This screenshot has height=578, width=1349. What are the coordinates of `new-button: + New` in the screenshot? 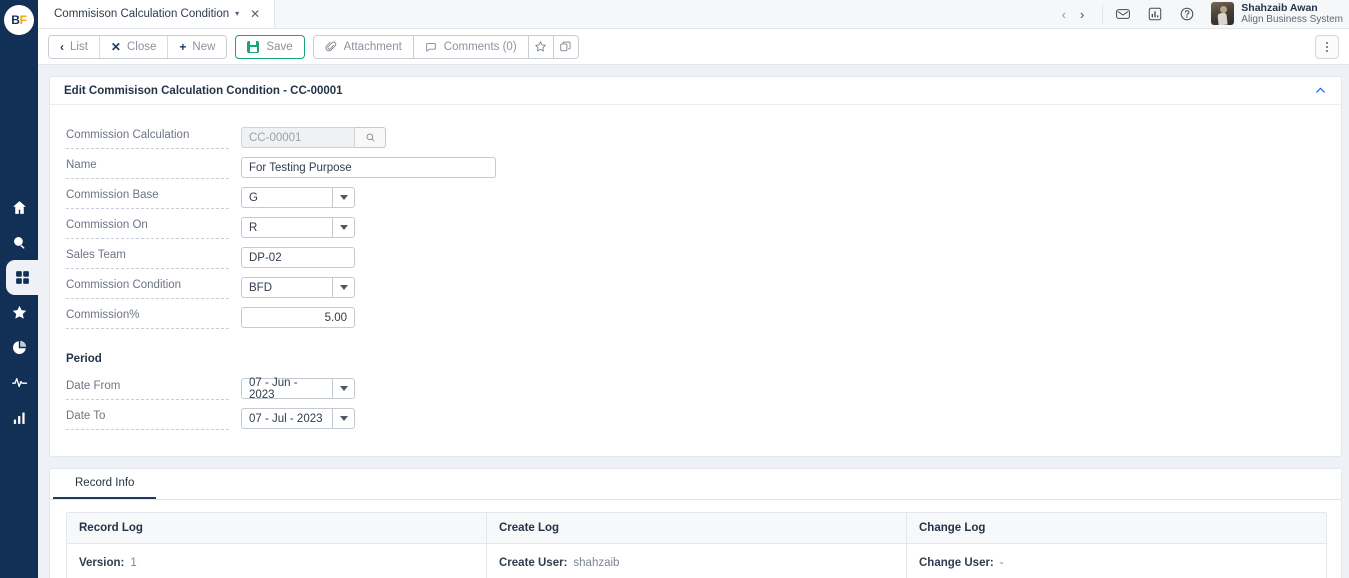 It's located at (197, 46).